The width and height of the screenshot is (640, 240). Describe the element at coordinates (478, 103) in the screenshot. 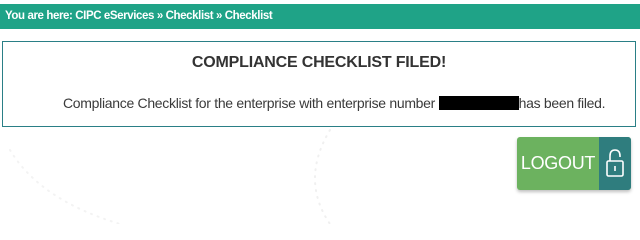

I see `redacted-enterprise-number` at that location.